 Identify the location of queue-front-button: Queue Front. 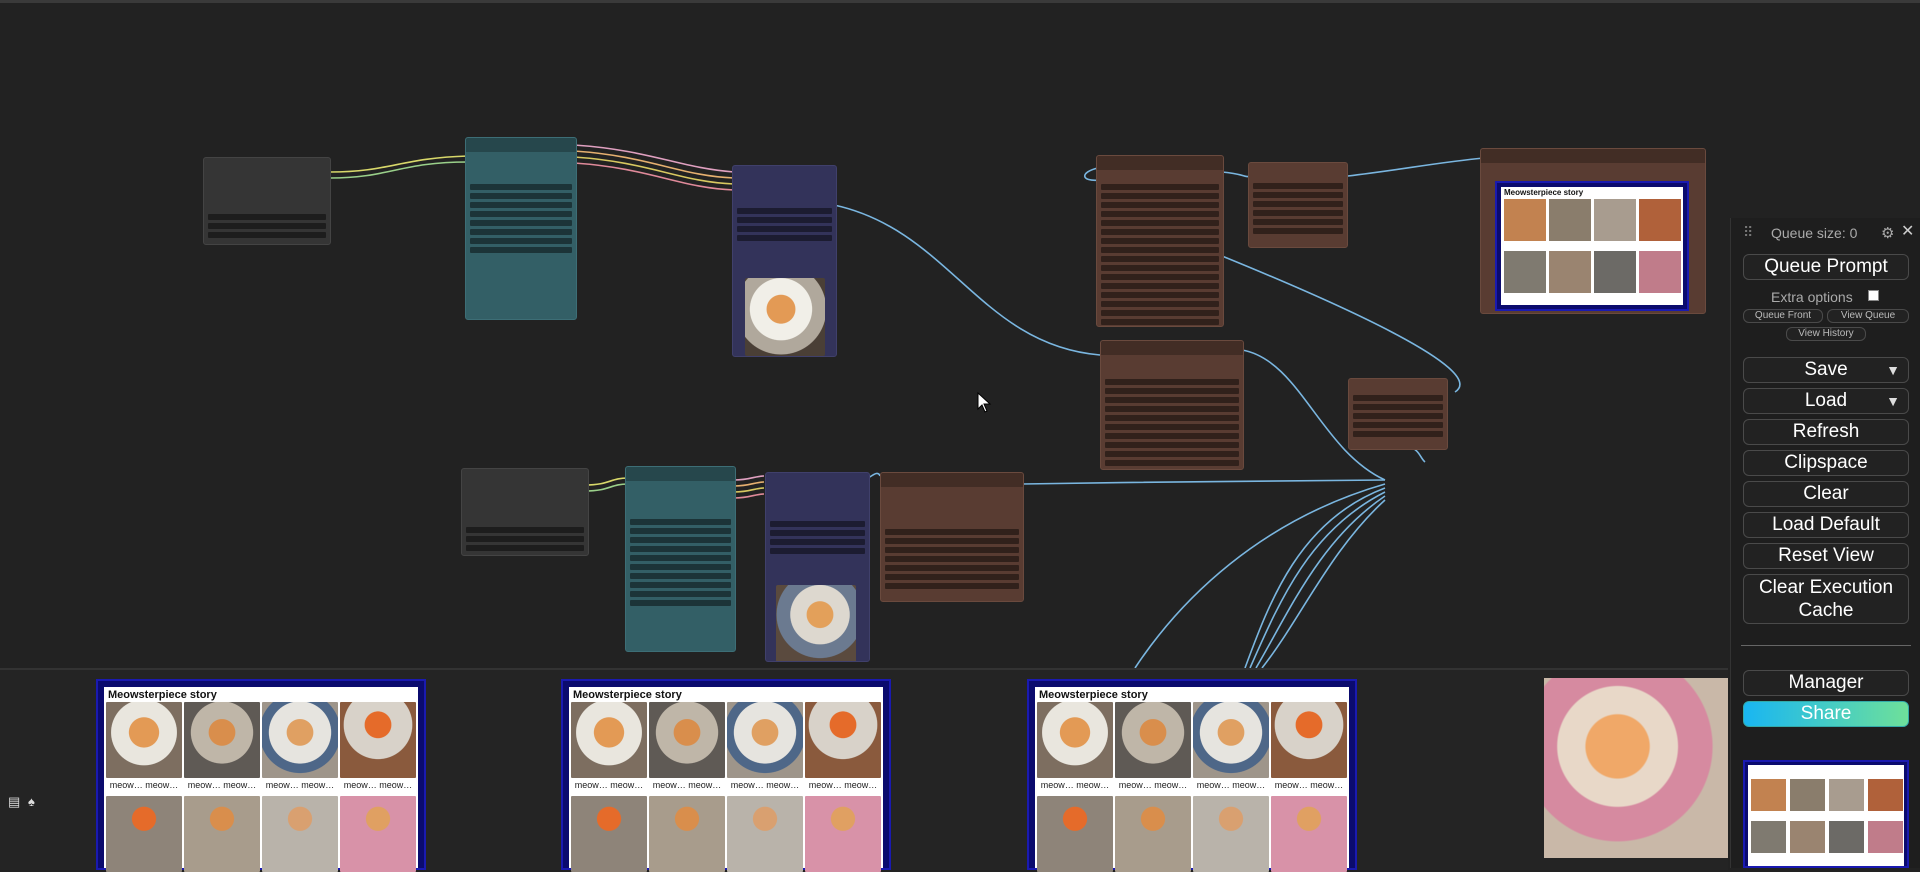
(1783, 316).